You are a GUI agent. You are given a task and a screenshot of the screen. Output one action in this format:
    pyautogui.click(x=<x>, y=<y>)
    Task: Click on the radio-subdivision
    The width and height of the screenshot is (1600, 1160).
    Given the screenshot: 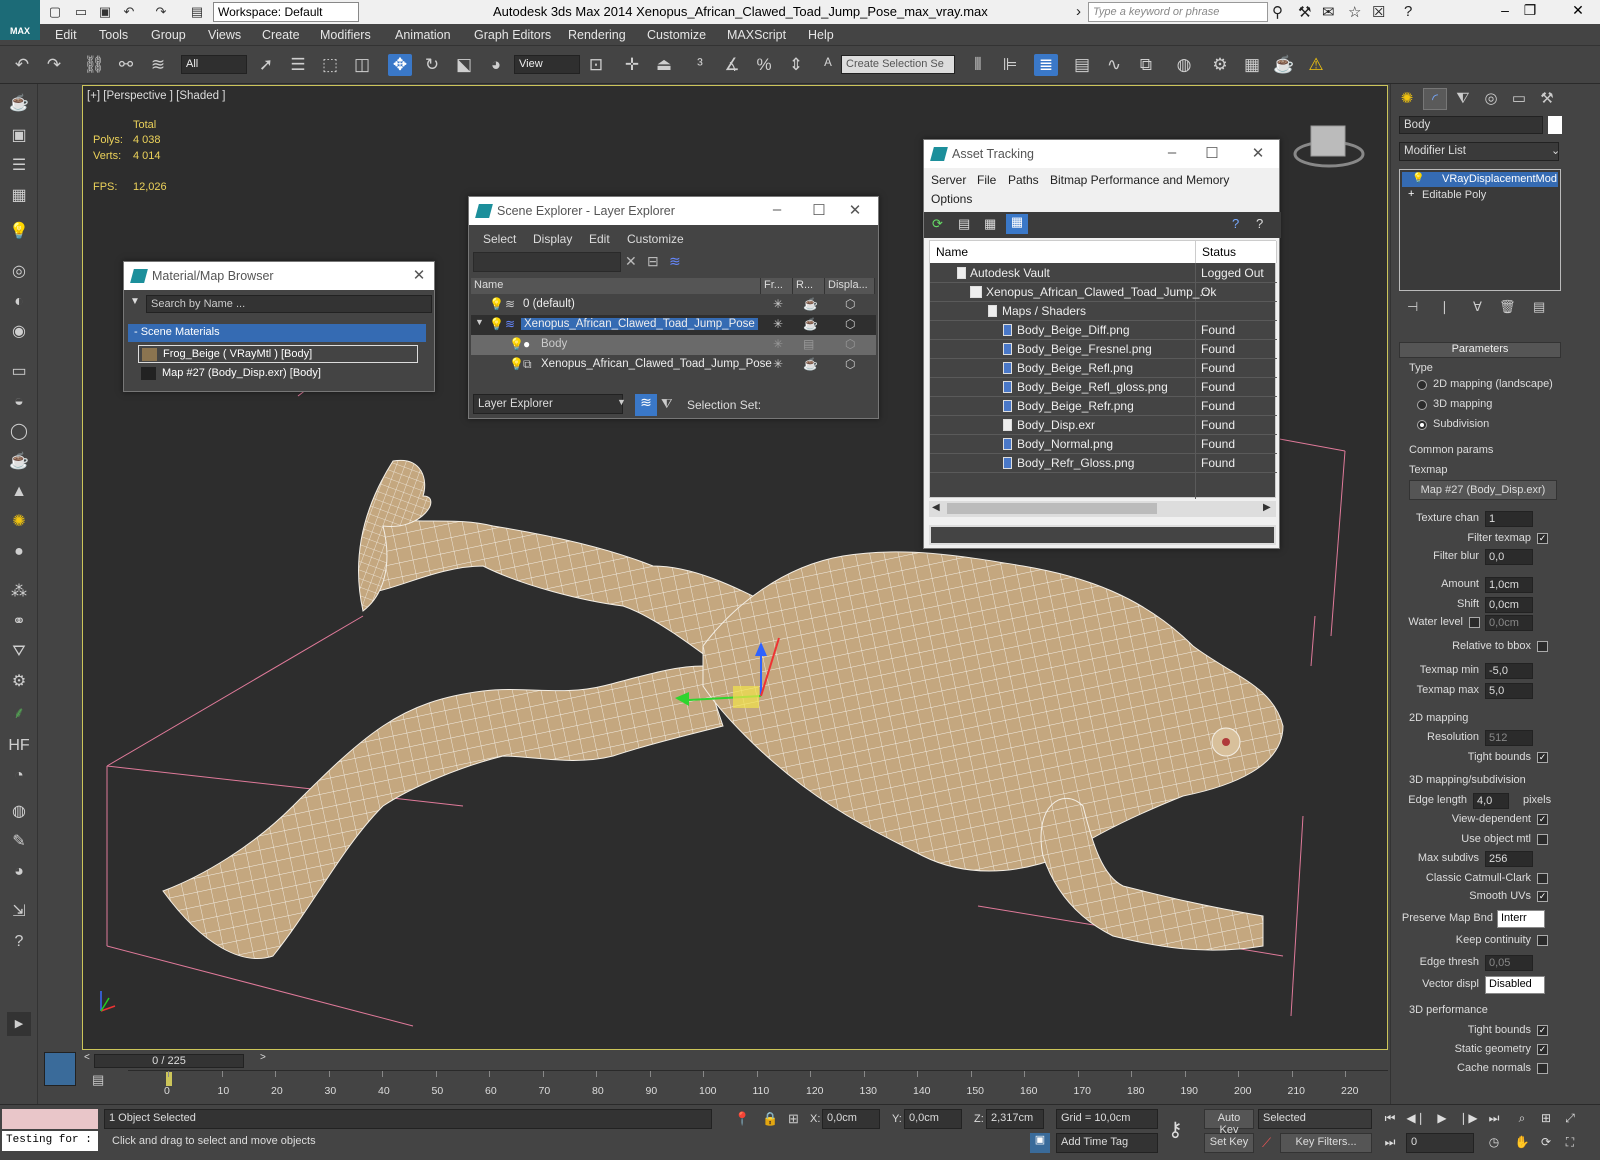 What is the action you would take?
    pyautogui.click(x=1422, y=425)
    